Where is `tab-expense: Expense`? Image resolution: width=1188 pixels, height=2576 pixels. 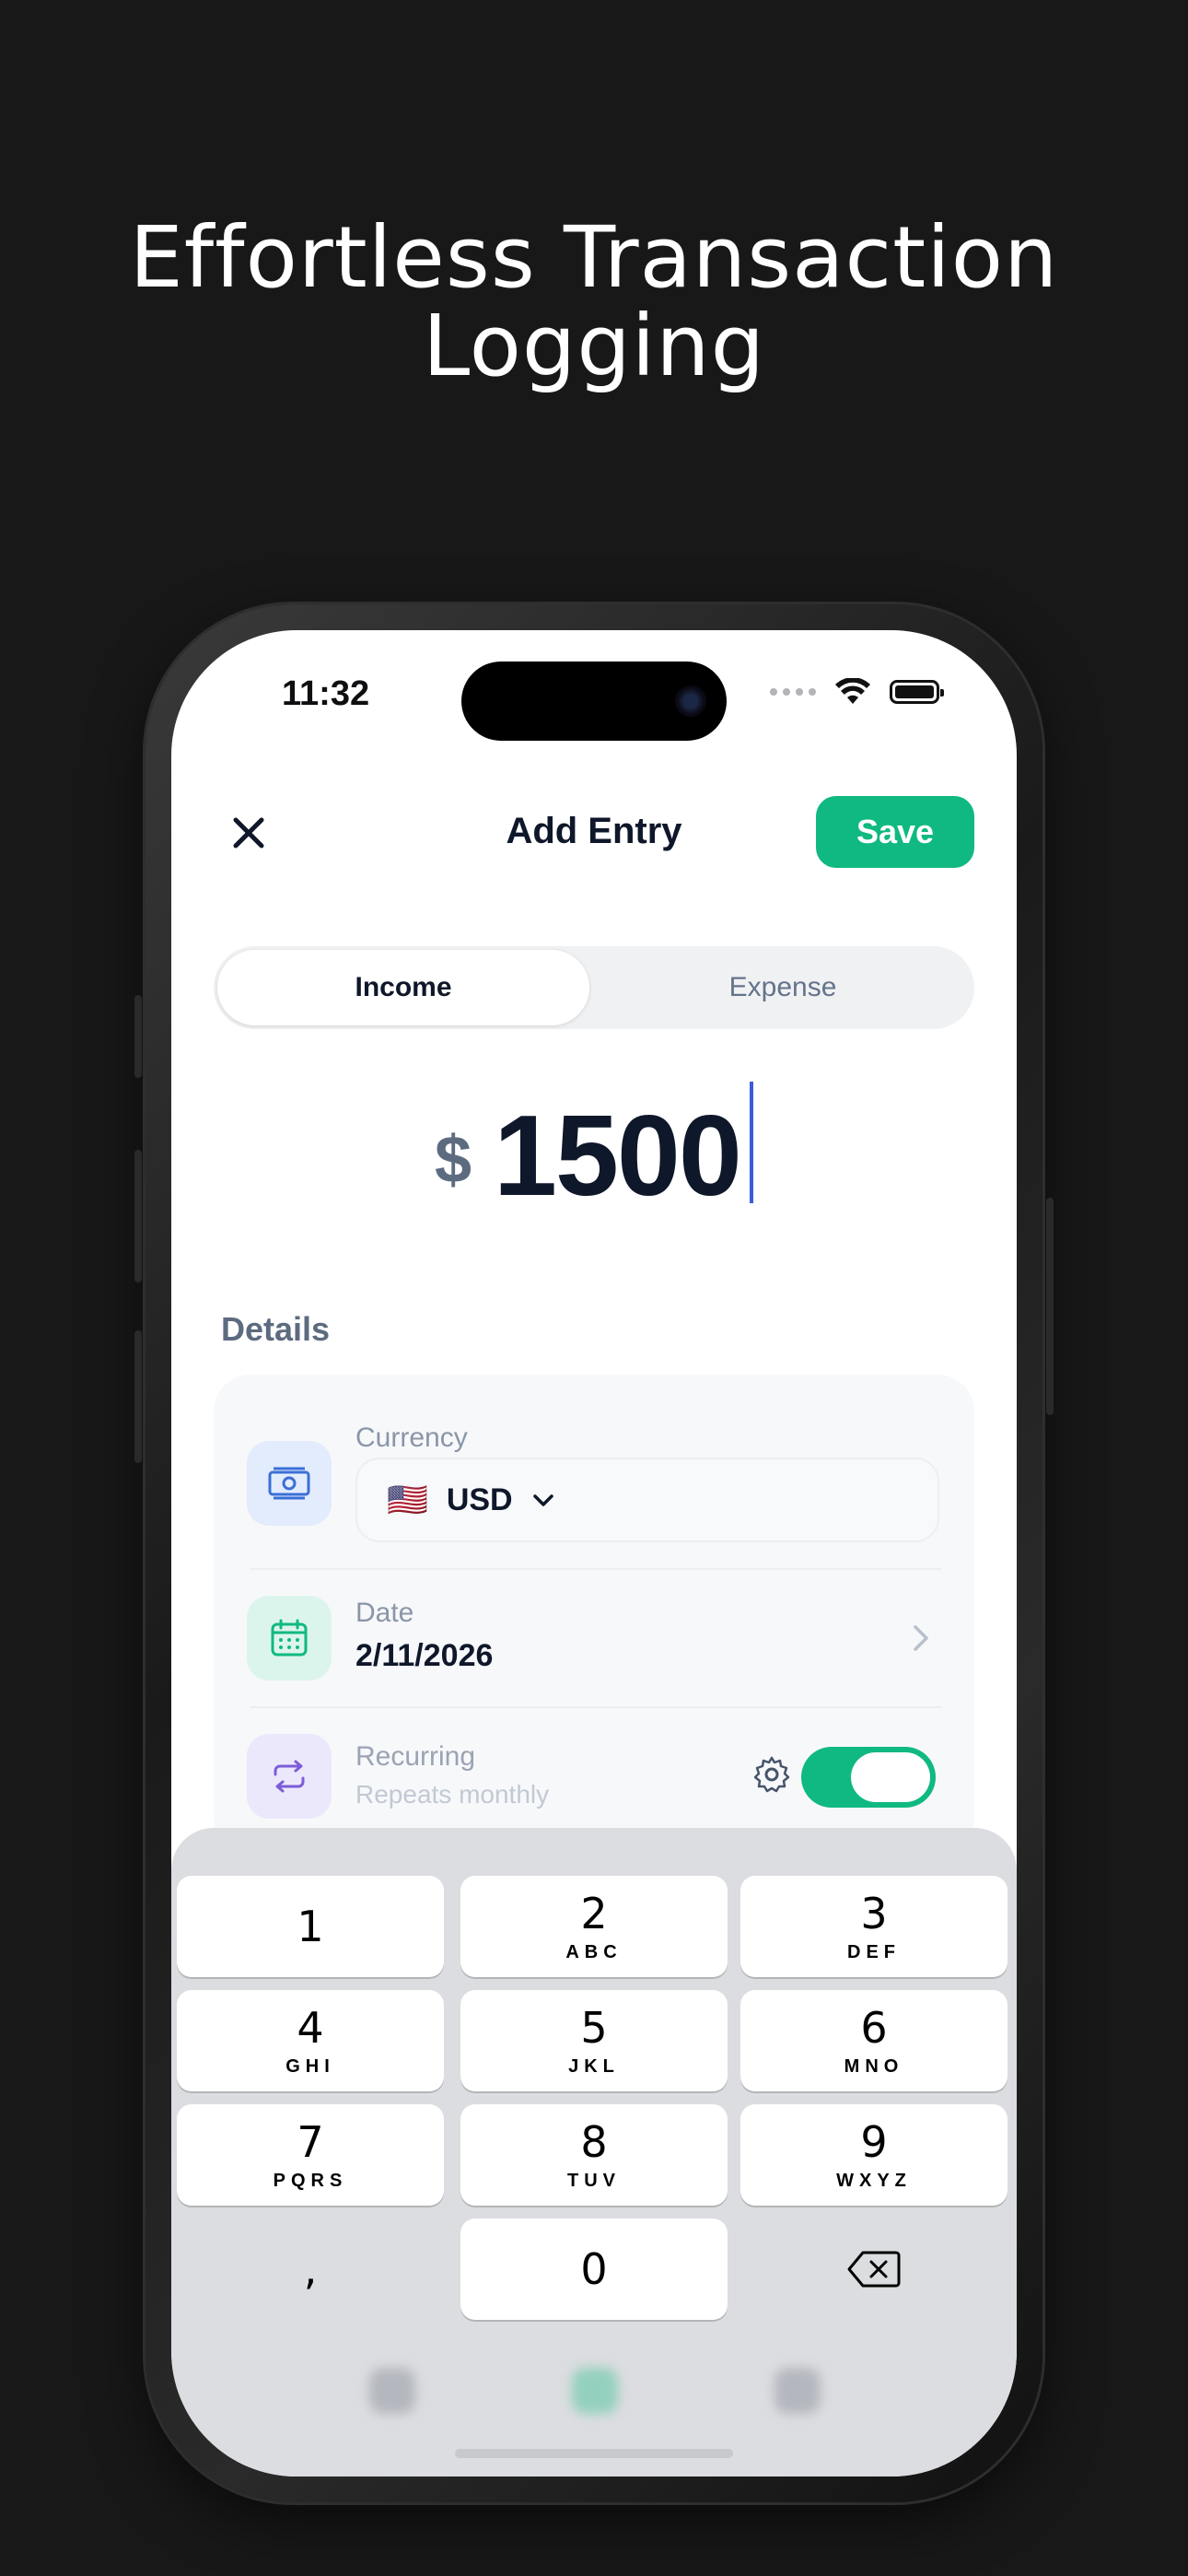
tab-expense: Expense is located at coordinates (783, 987).